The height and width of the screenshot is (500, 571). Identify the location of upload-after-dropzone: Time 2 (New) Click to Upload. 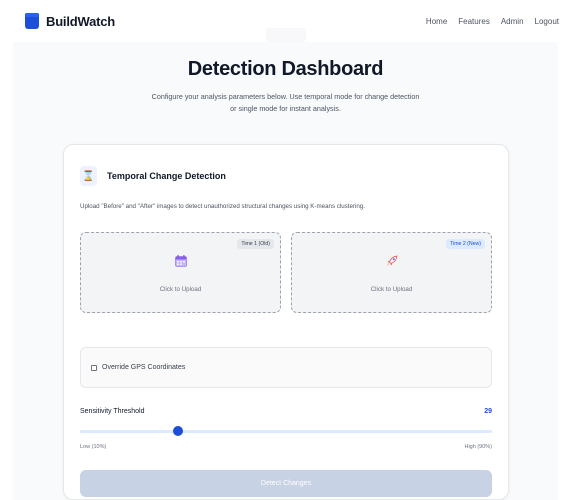
(391, 272).